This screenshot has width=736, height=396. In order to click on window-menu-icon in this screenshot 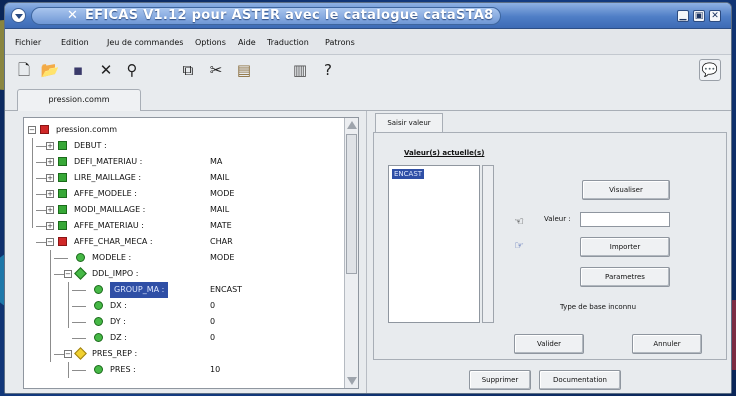, I will do `click(18, 15)`.